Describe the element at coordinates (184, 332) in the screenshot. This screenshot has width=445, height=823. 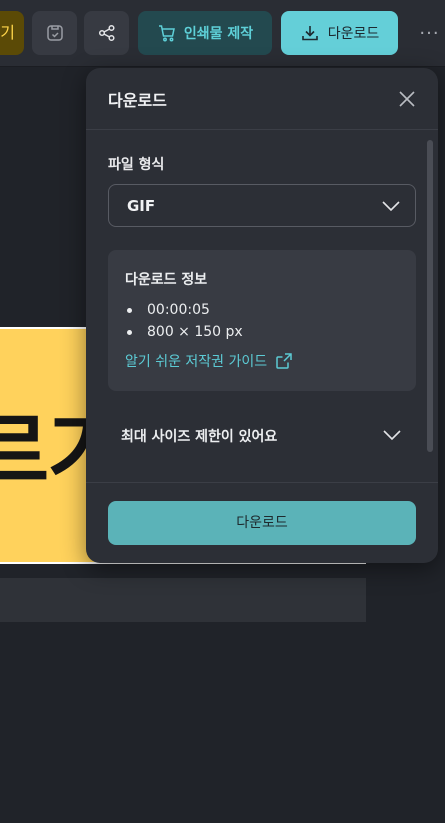
I see `info-dimensions: 800 × 150 px` at that location.